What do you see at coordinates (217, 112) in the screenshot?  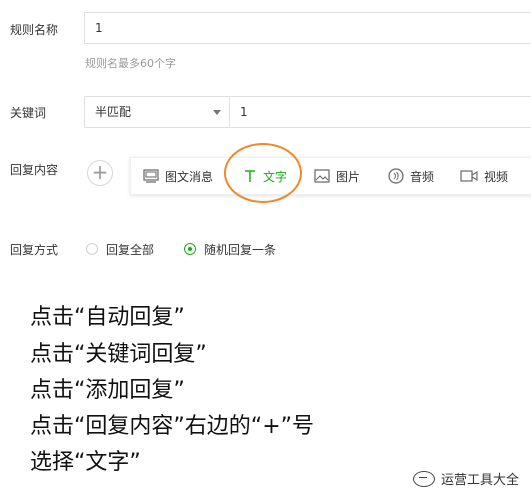 I see `chevron-down-icon` at bounding box center [217, 112].